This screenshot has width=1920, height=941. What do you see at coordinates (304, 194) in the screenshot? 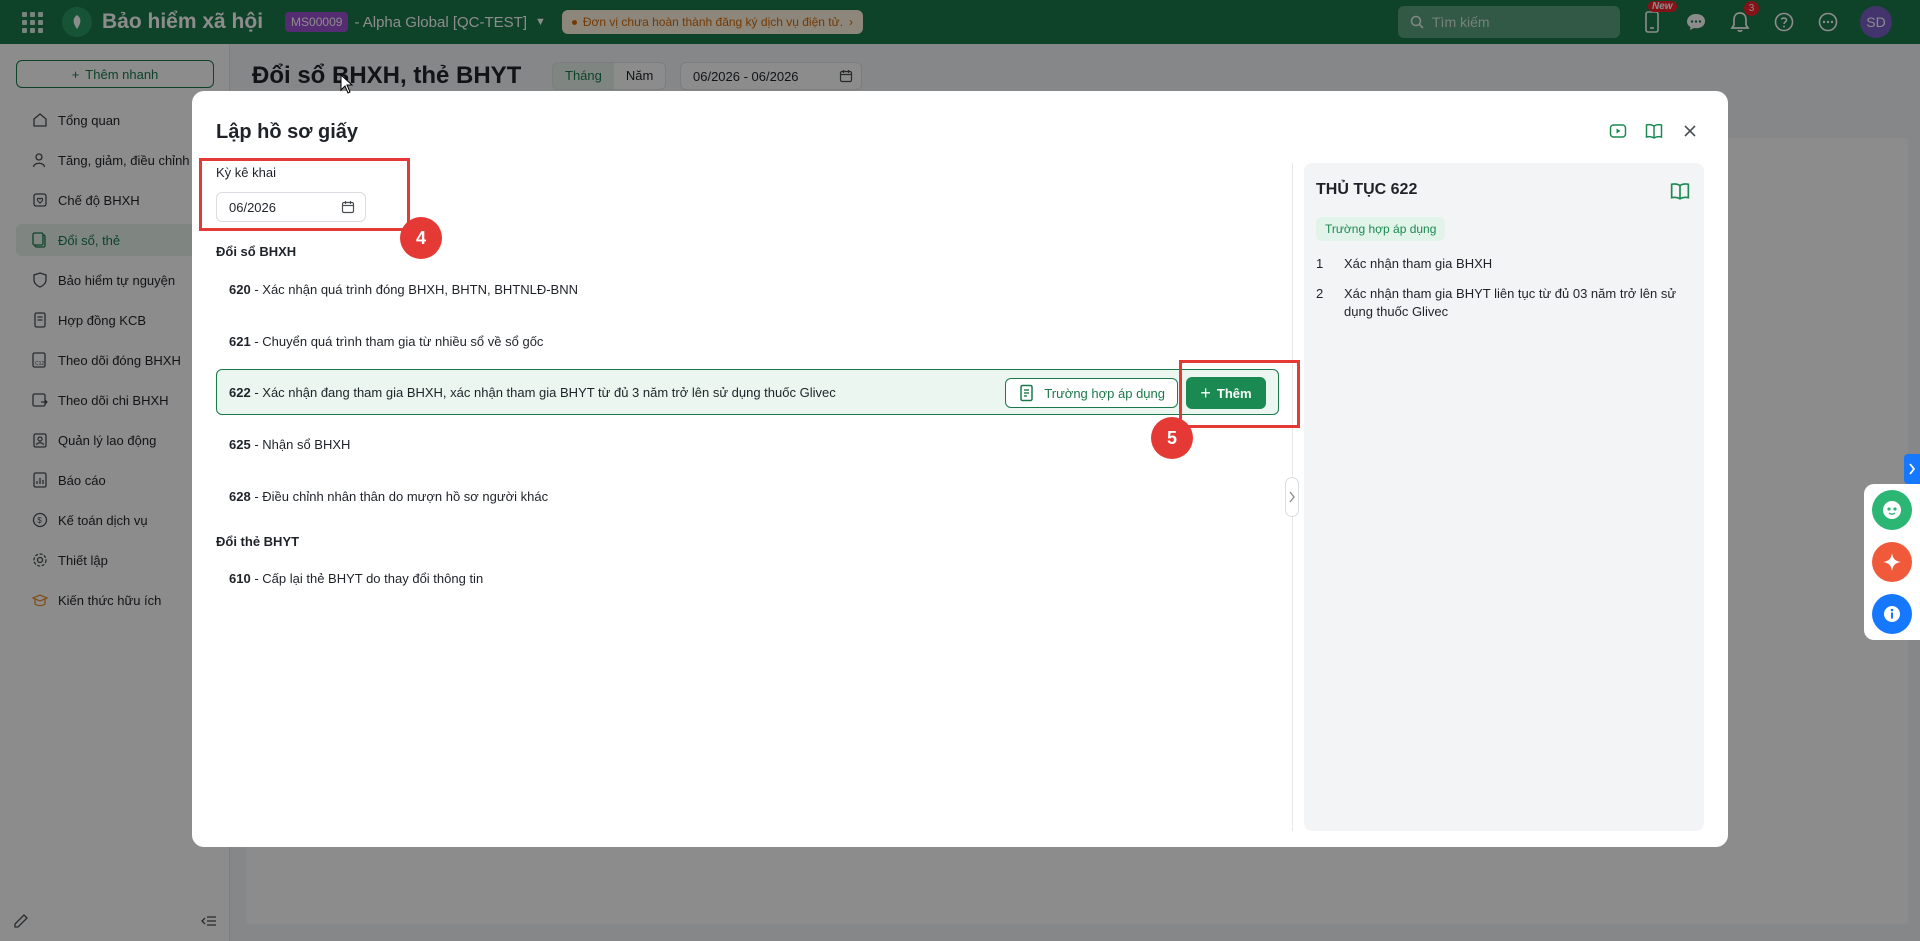
I see `highlight-box-period` at bounding box center [304, 194].